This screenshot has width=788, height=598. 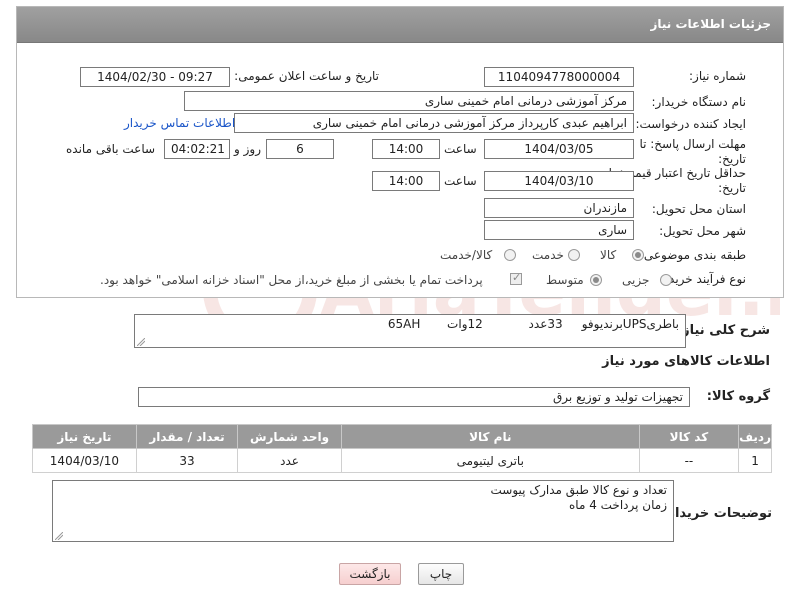 I want to click on col-header-name: نام کالا, so click(x=490, y=436).